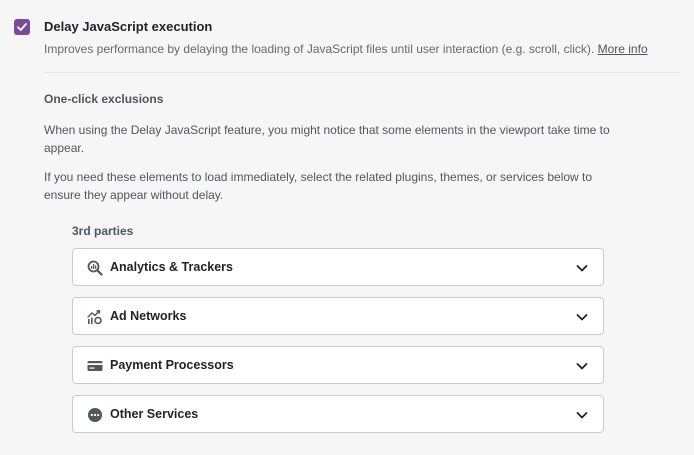  What do you see at coordinates (95, 268) in the screenshot?
I see `analytics-search-icon` at bounding box center [95, 268].